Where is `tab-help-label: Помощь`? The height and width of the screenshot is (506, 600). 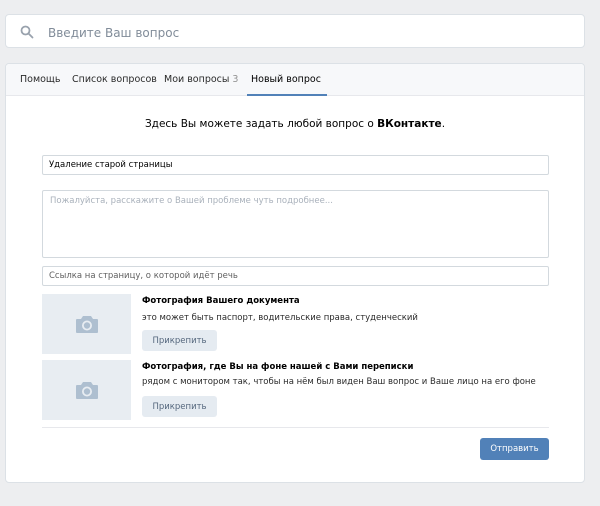 tab-help-label: Помощь is located at coordinates (40, 79).